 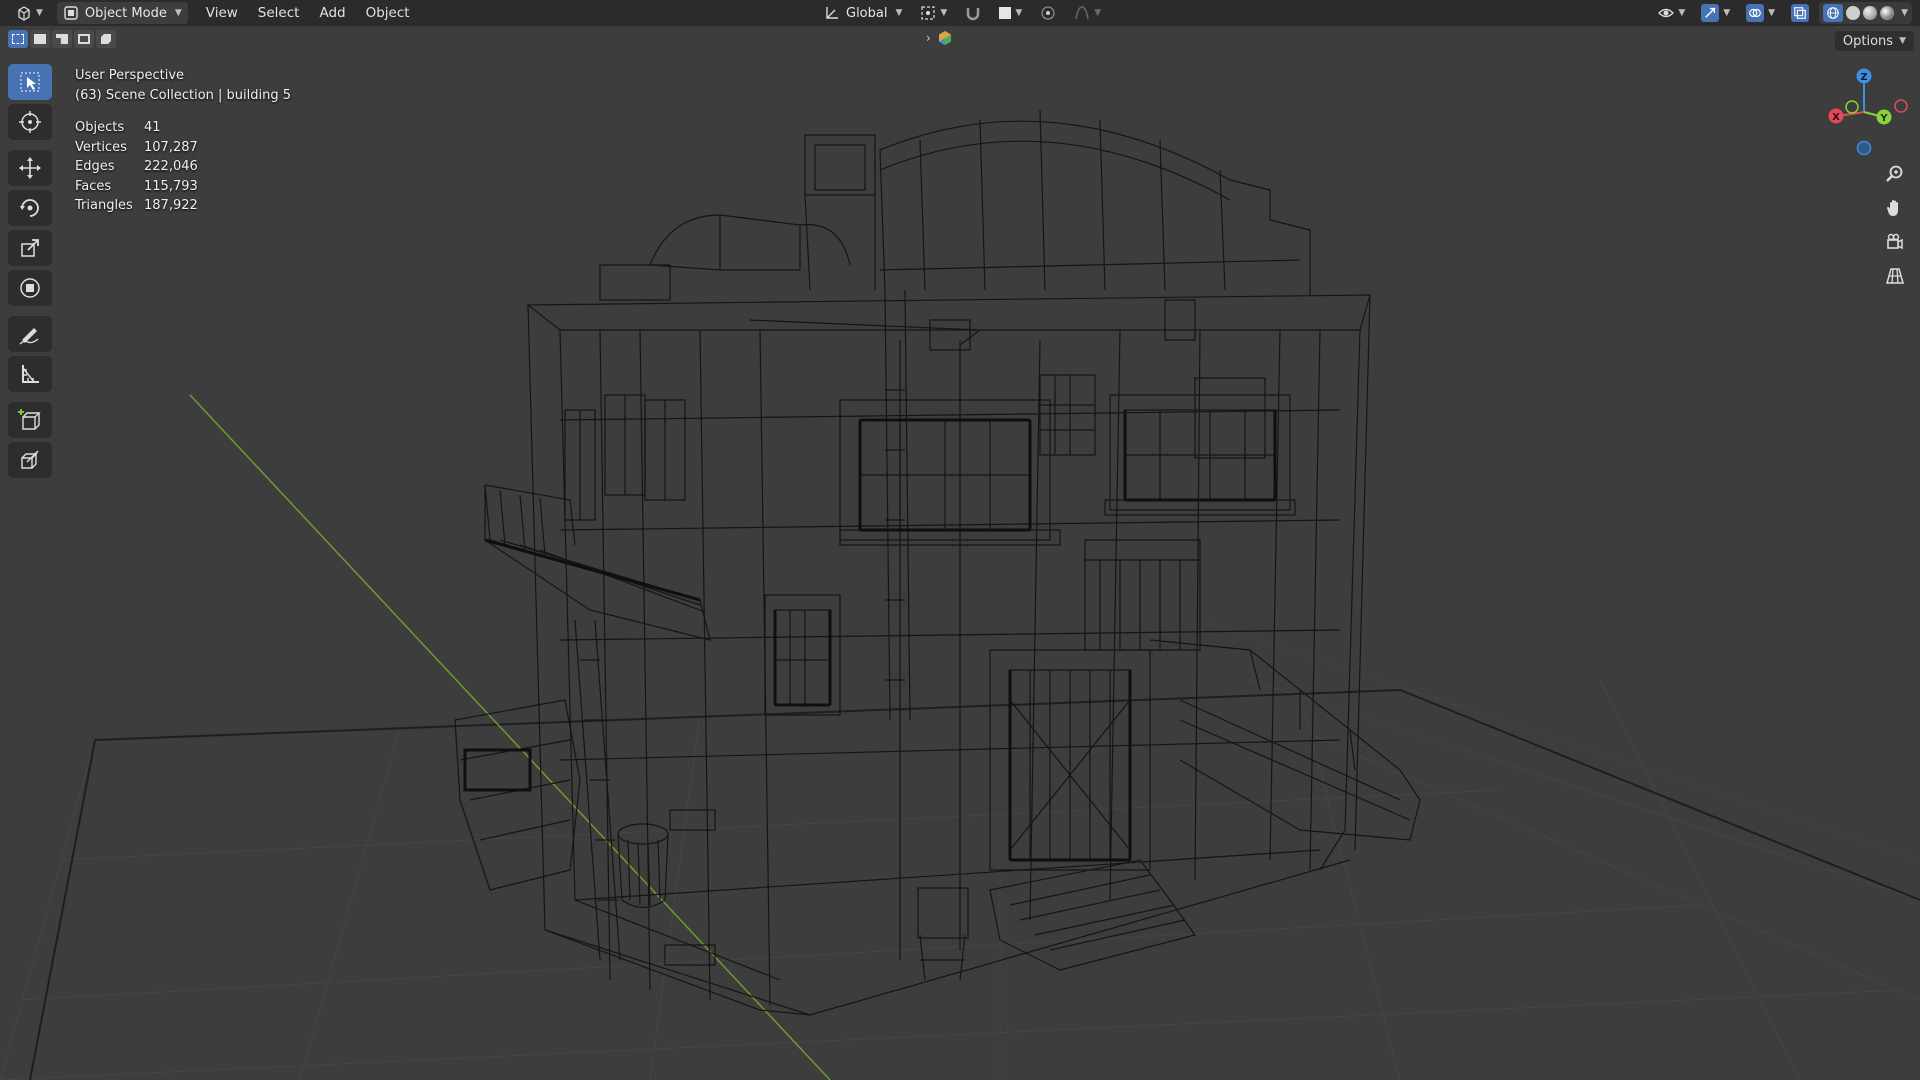 What do you see at coordinates (1864, 148) in the screenshot?
I see `neg-z-axis-handle` at bounding box center [1864, 148].